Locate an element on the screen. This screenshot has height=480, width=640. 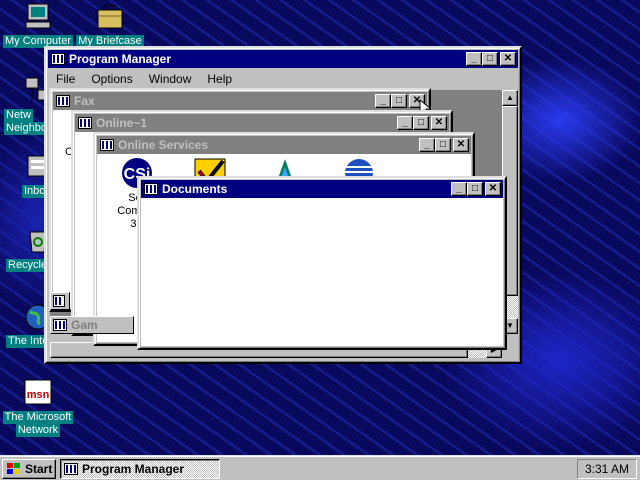
menu-file: File is located at coordinates (65, 79).